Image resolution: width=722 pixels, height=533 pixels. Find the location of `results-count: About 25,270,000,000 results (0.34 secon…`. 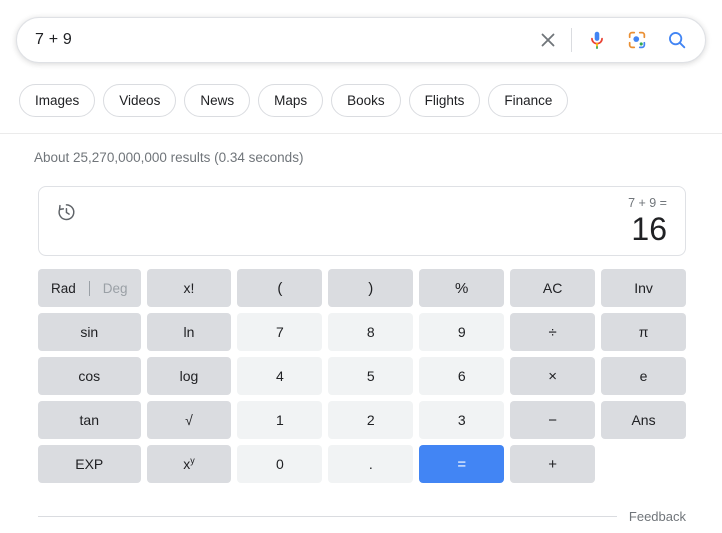

results-count: About 25,270,000,000 results (0.34 secon… is located at coordinates (169, 157).